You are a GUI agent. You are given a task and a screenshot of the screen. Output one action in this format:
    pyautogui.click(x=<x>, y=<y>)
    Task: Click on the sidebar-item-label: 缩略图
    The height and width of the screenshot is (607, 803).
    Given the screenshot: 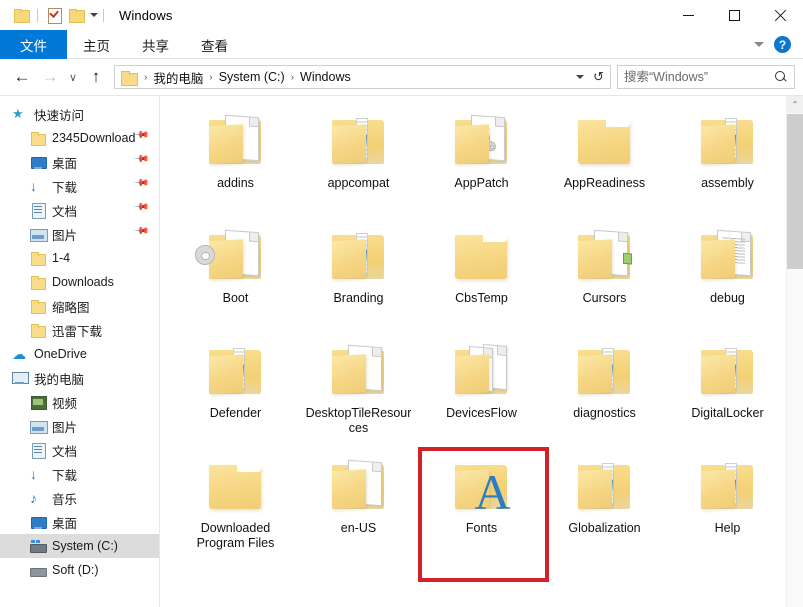 What is the action you would take?
    pyautogui.click(x=71, y=307)
    